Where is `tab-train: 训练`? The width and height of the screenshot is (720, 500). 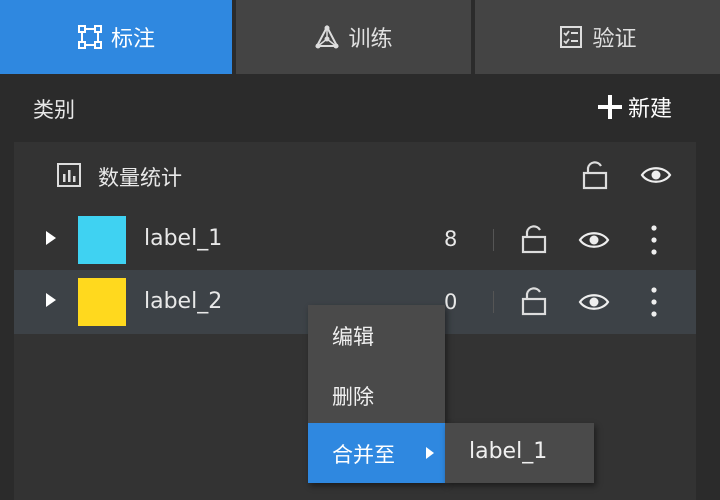
tab-train: 训练 is located at coordinates (353, 37).